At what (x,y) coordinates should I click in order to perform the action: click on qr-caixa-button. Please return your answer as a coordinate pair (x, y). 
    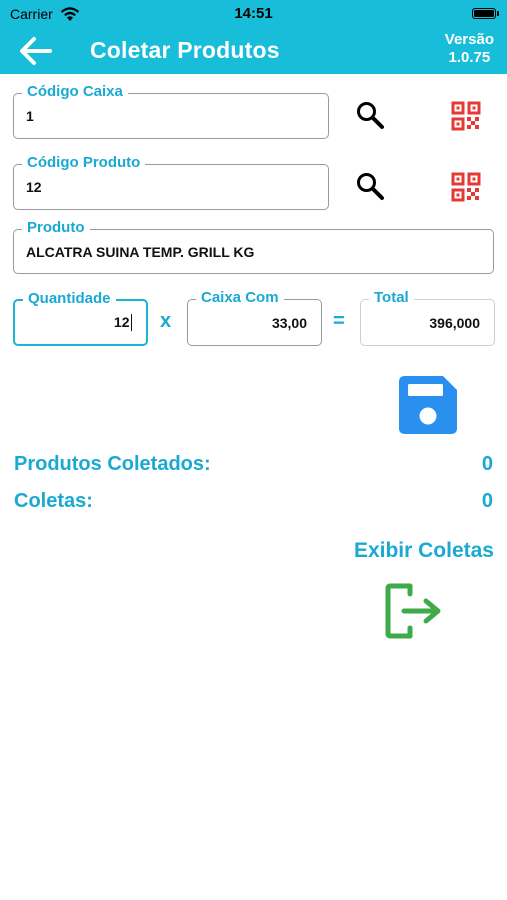
    Looking at the image, I should click on (466, 116).